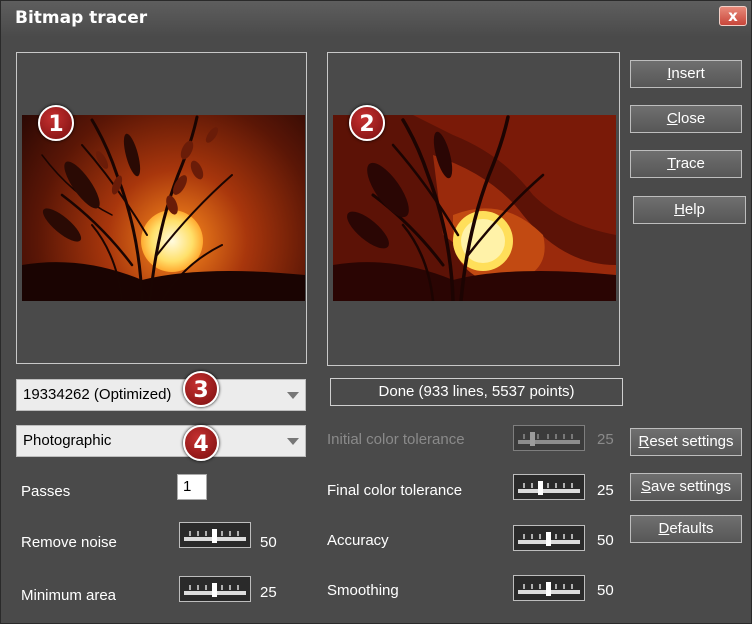  What do you see at coordinates (201, 443) in the screenshot?
I see `mode-badge: 4` at bounding box center [201, 443].